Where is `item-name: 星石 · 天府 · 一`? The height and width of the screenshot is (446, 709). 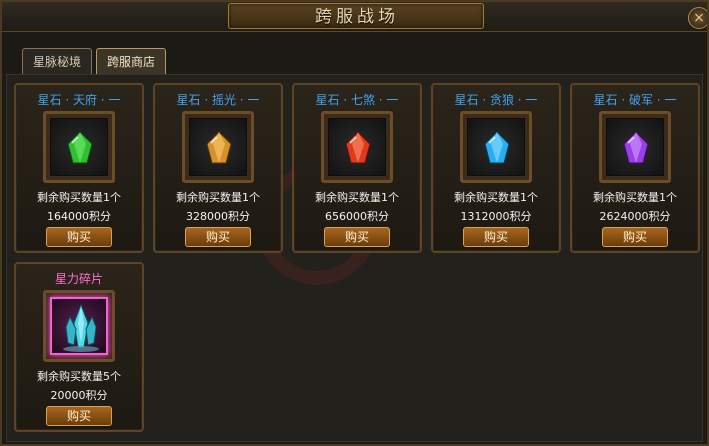
item-name: 星石 · 天府 · 一 is located at coordinates (79, 100).